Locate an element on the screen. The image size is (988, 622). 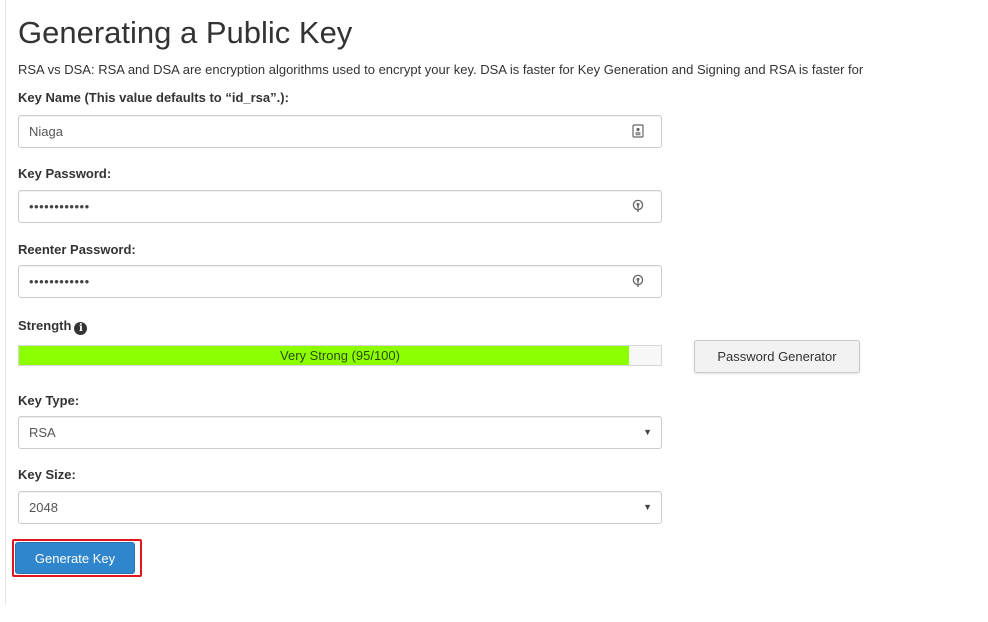
generate-key-button: Generate Key is located at coordinates (75, 558).